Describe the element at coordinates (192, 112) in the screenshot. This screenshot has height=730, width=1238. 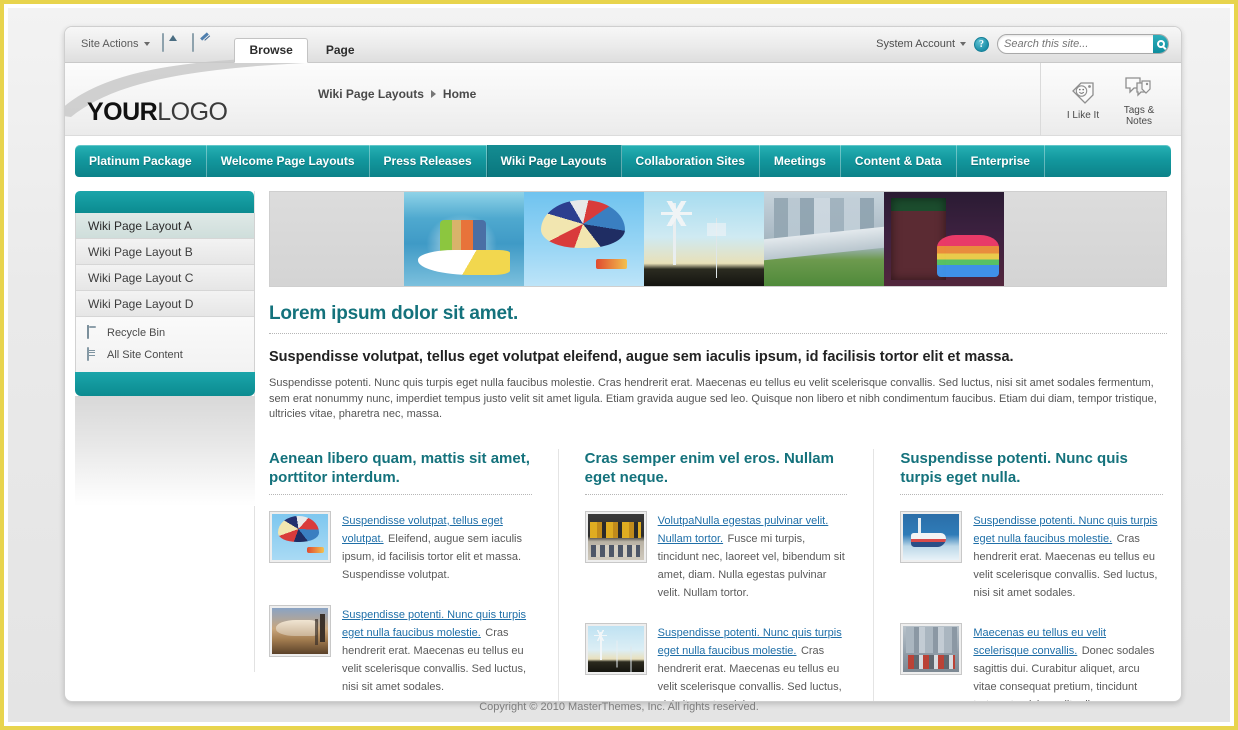
I see `logo-secondary-text: LOGO` at that location.